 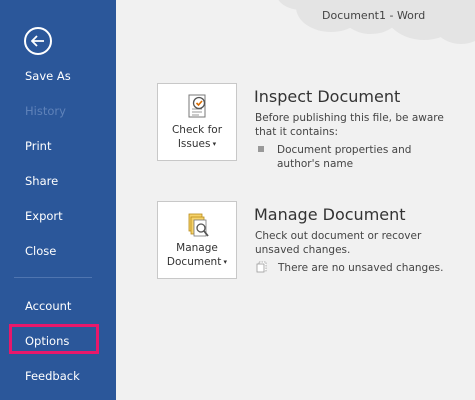 What do you see at coordinates (194, 144) in the screenshot?
I see `check-for-issues-label-line2: Issues` at bounding box center [194, 144].